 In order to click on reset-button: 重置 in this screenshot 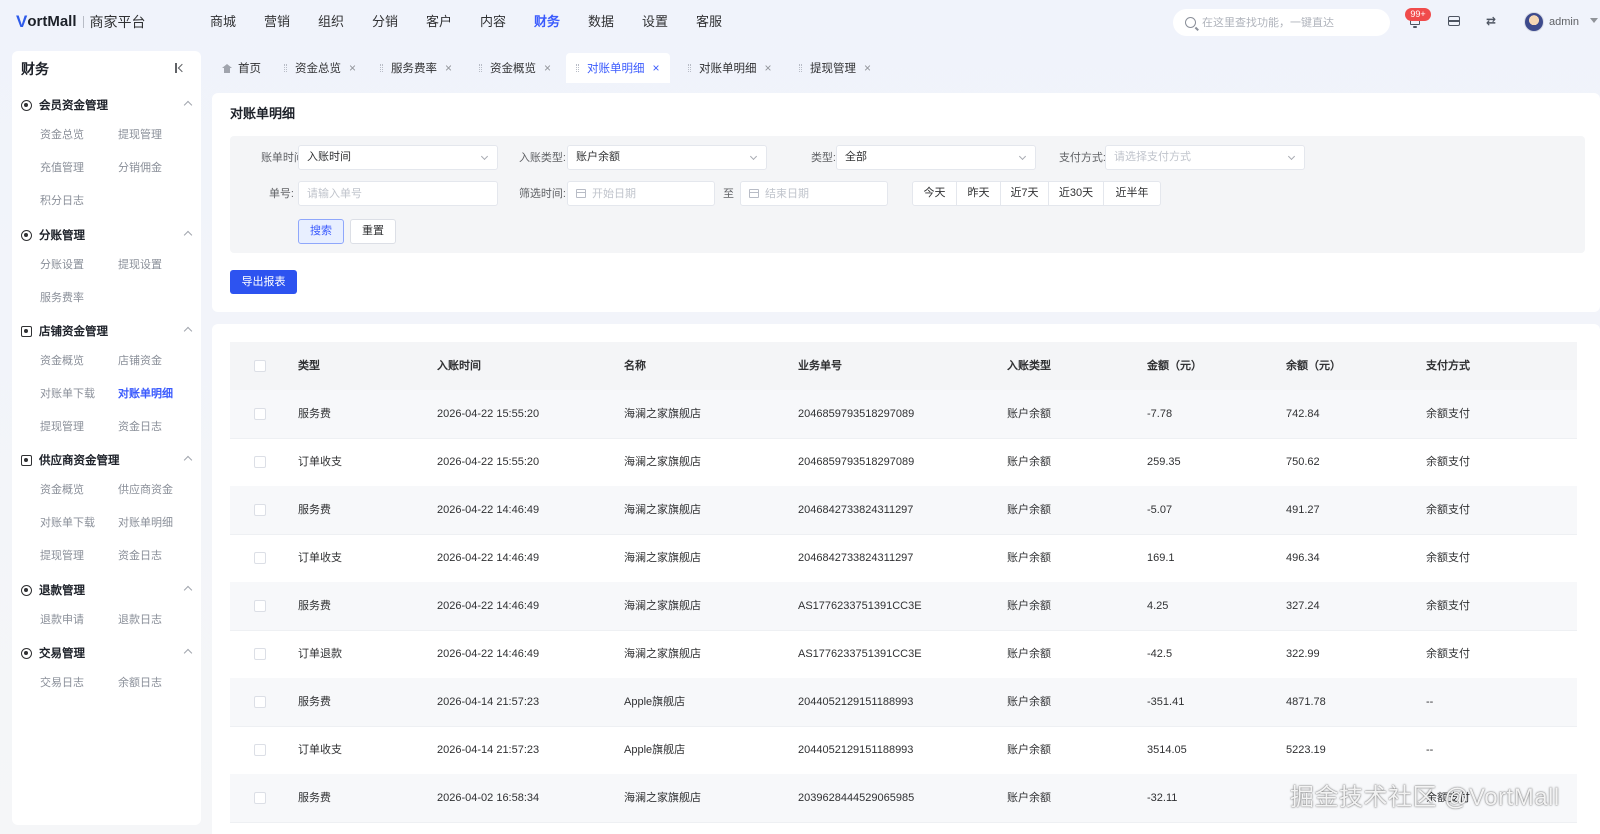, I will do `click(373, 231)`.